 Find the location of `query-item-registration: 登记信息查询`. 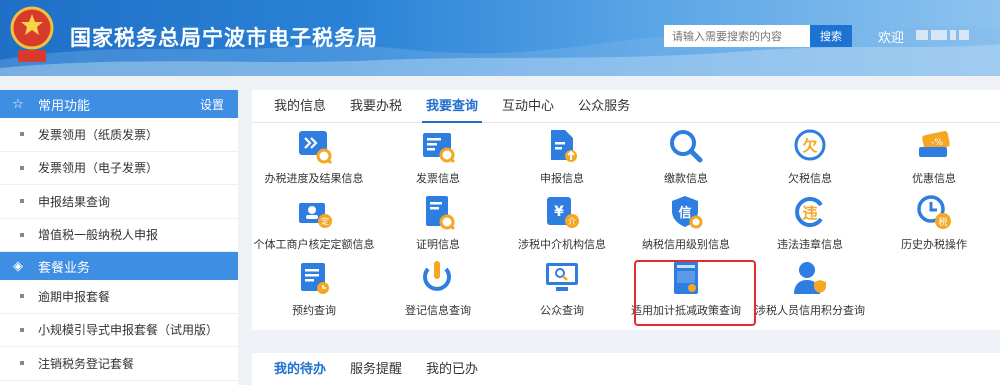

query-item-registration: 登记信息查询 is located at coordinates (438, 290).